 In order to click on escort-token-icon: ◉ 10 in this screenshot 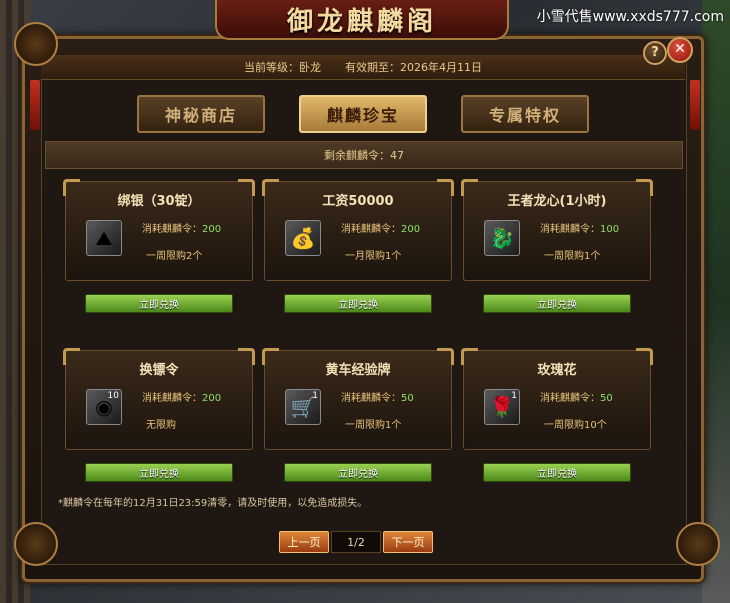, I will do `click(104, 407)`.